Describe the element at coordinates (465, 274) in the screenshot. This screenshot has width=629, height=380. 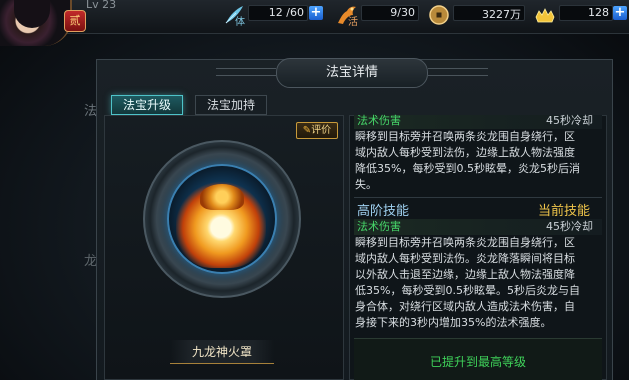
I see `advanced-skill-desc-line-3: 以外敌人击退至边缘，边缘上敌人物法强度降` at that location.